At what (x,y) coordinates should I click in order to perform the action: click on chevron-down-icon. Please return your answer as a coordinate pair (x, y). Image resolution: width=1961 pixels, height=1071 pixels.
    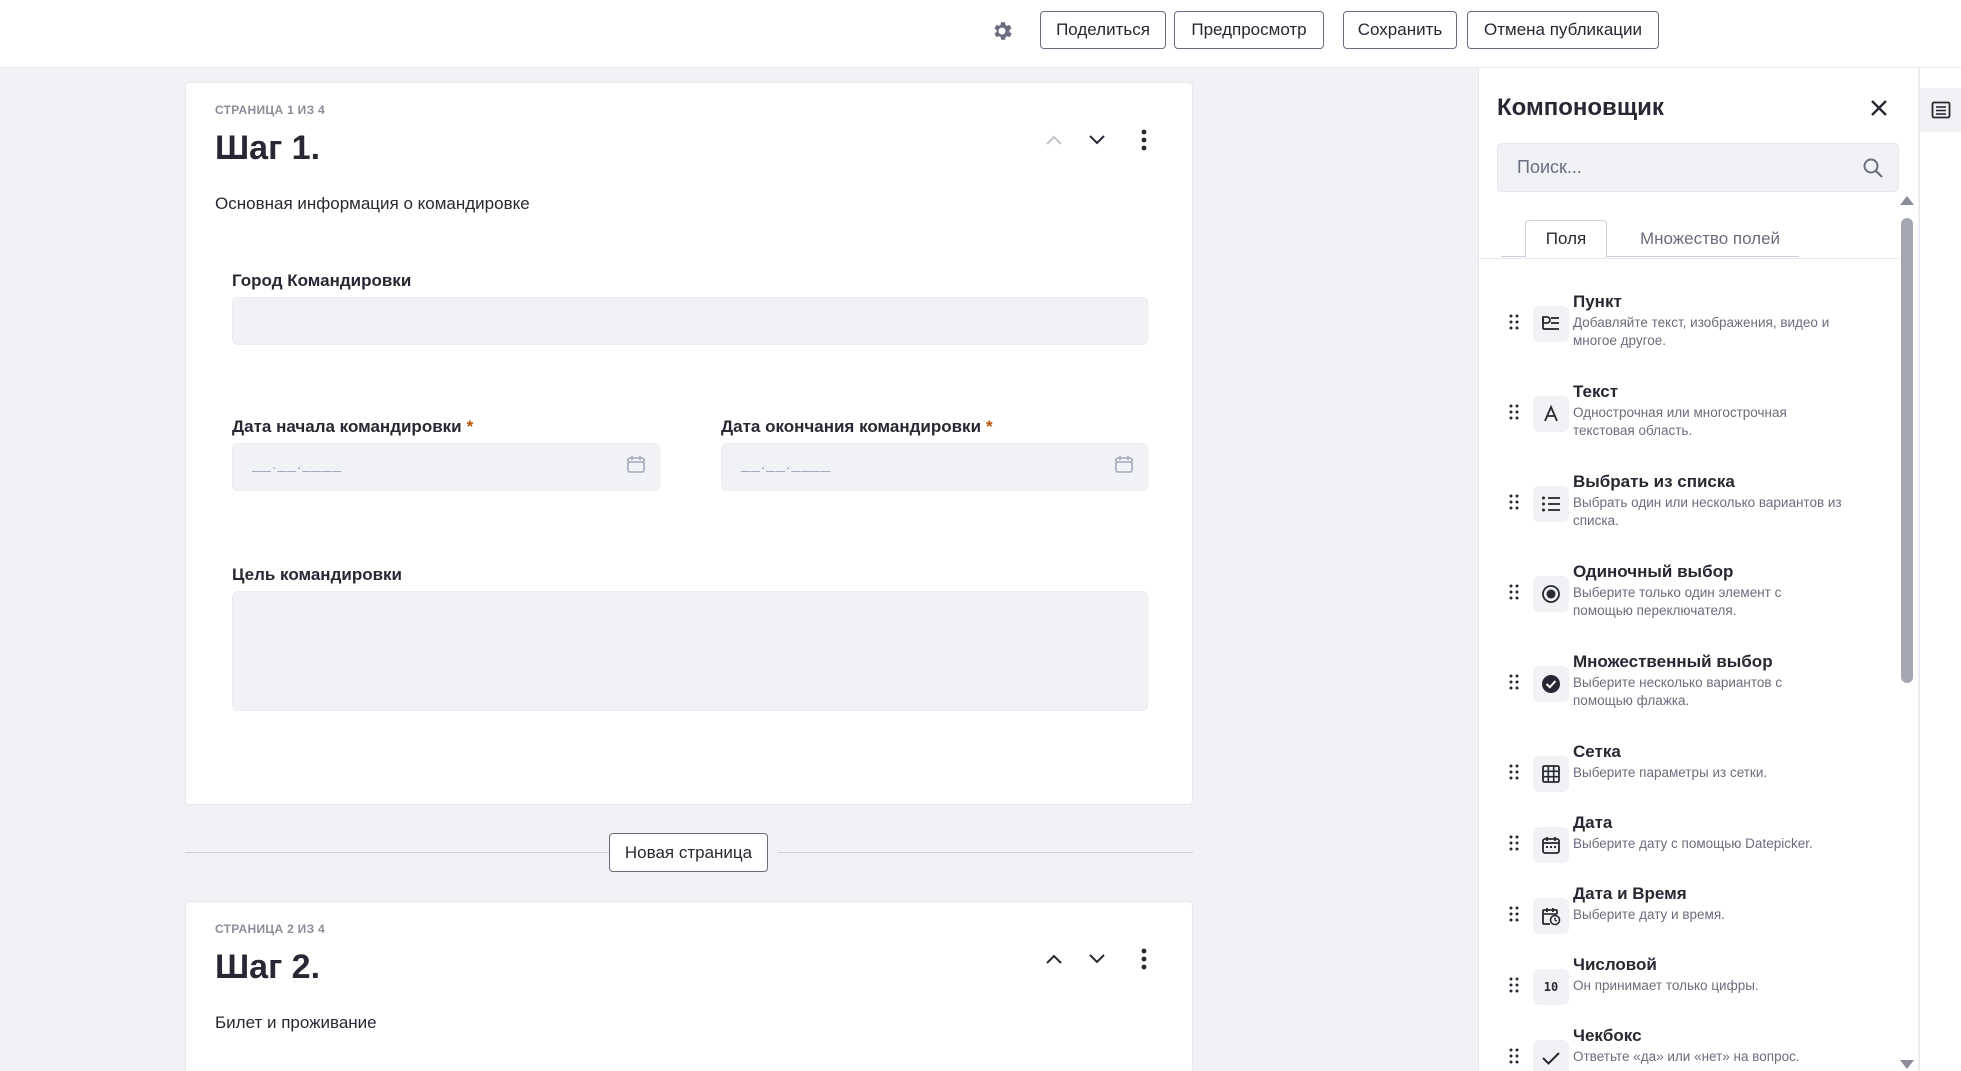
    Looking at the image, I should click on (1097, 140).